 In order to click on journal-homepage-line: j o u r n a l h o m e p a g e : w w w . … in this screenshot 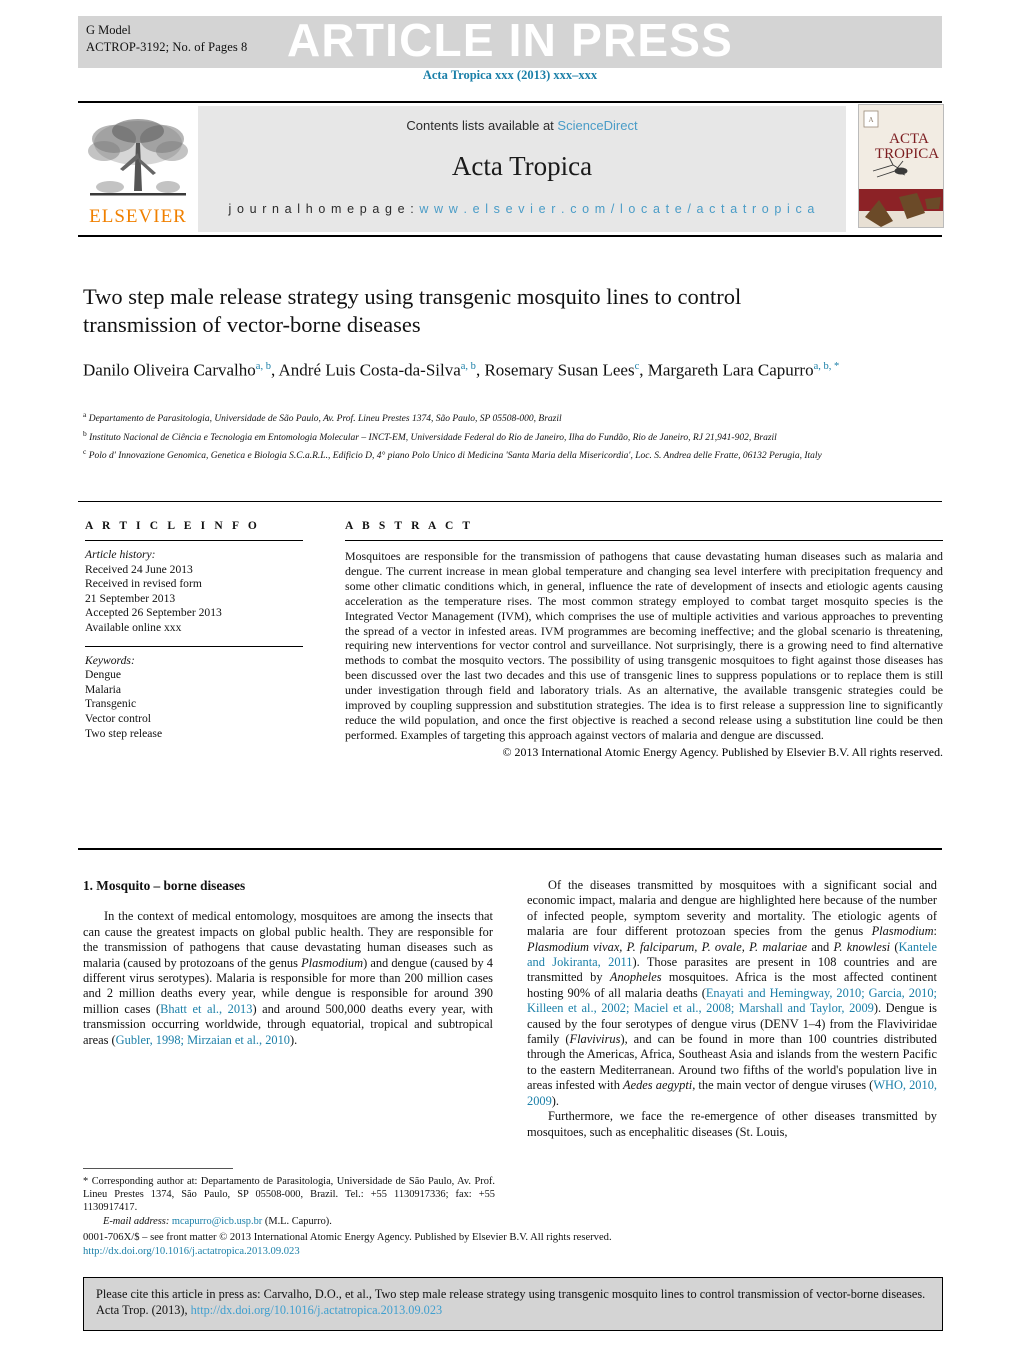, I will do `click(522, 209)`.